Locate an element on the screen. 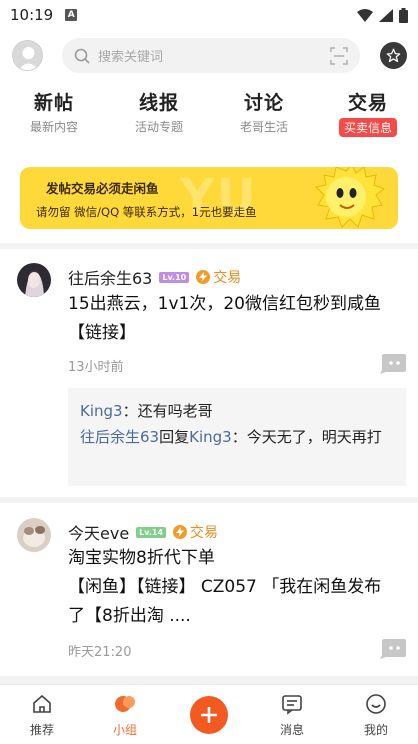  reply-item: King3：还有吗老哥 is located at coordinates (237, 411).